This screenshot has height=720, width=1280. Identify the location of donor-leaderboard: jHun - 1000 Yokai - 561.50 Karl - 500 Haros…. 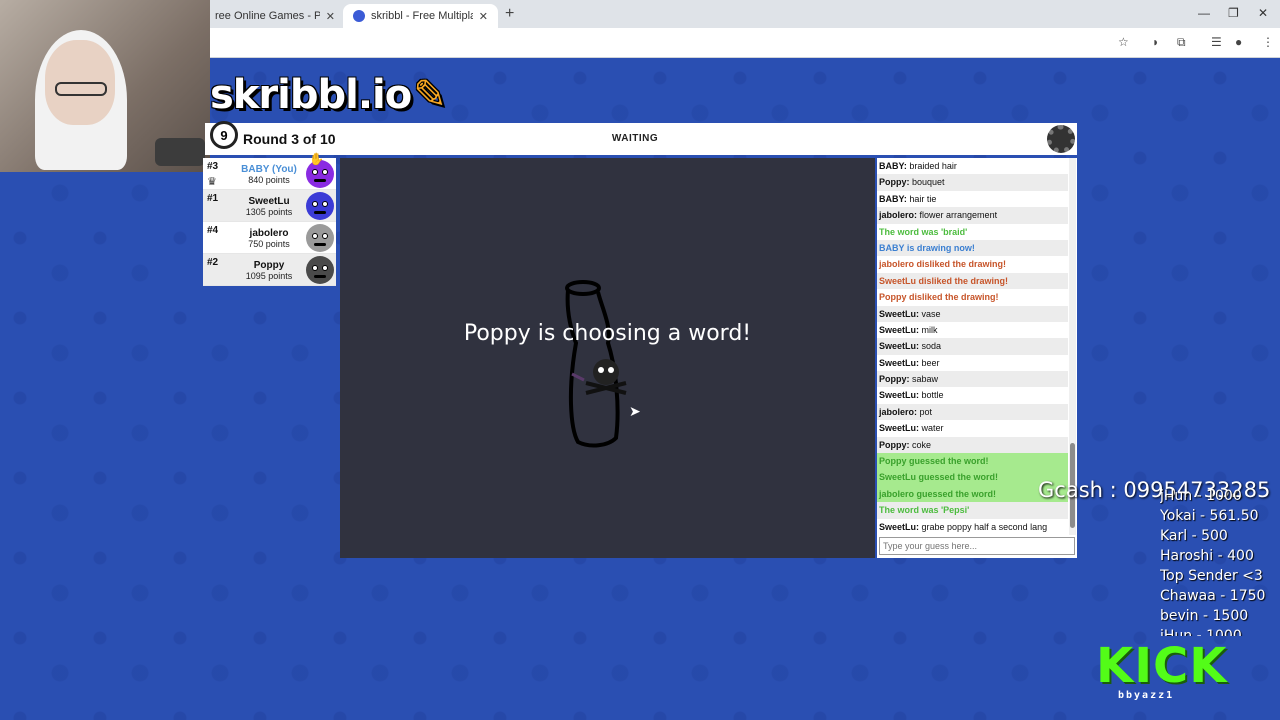
(1220, 561).